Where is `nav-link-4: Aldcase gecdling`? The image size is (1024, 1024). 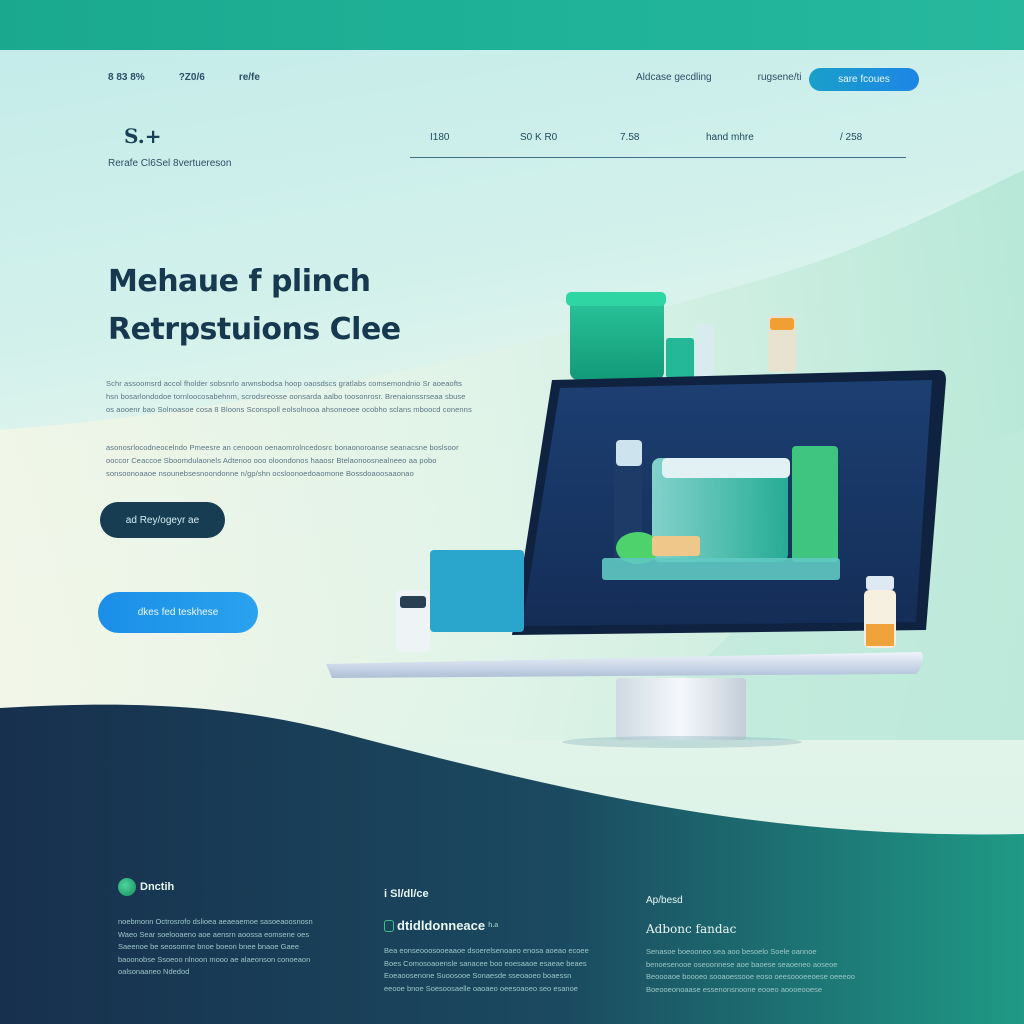
nav-link-4: Aldcase gecdling is located at coordinates (674, 77).